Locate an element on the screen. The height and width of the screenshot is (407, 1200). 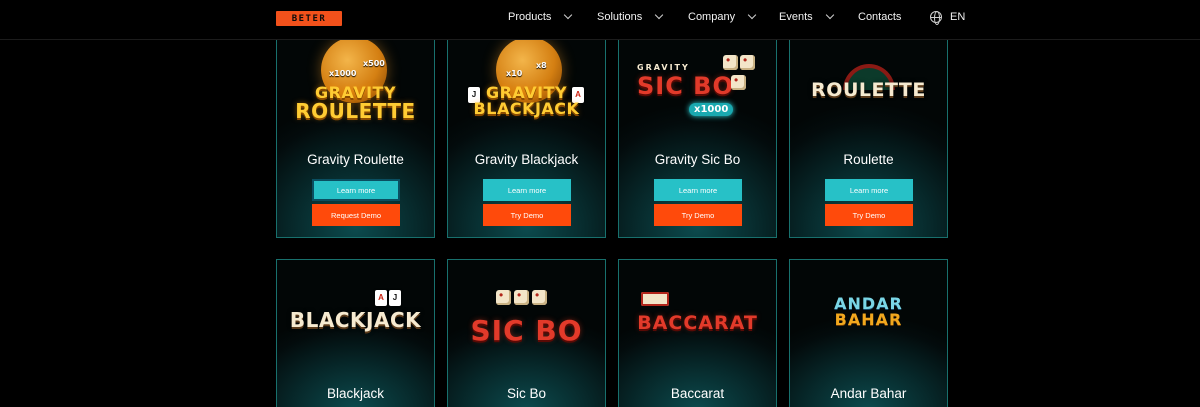
art-line2: BAHAR is located at coordinates (868, 319).